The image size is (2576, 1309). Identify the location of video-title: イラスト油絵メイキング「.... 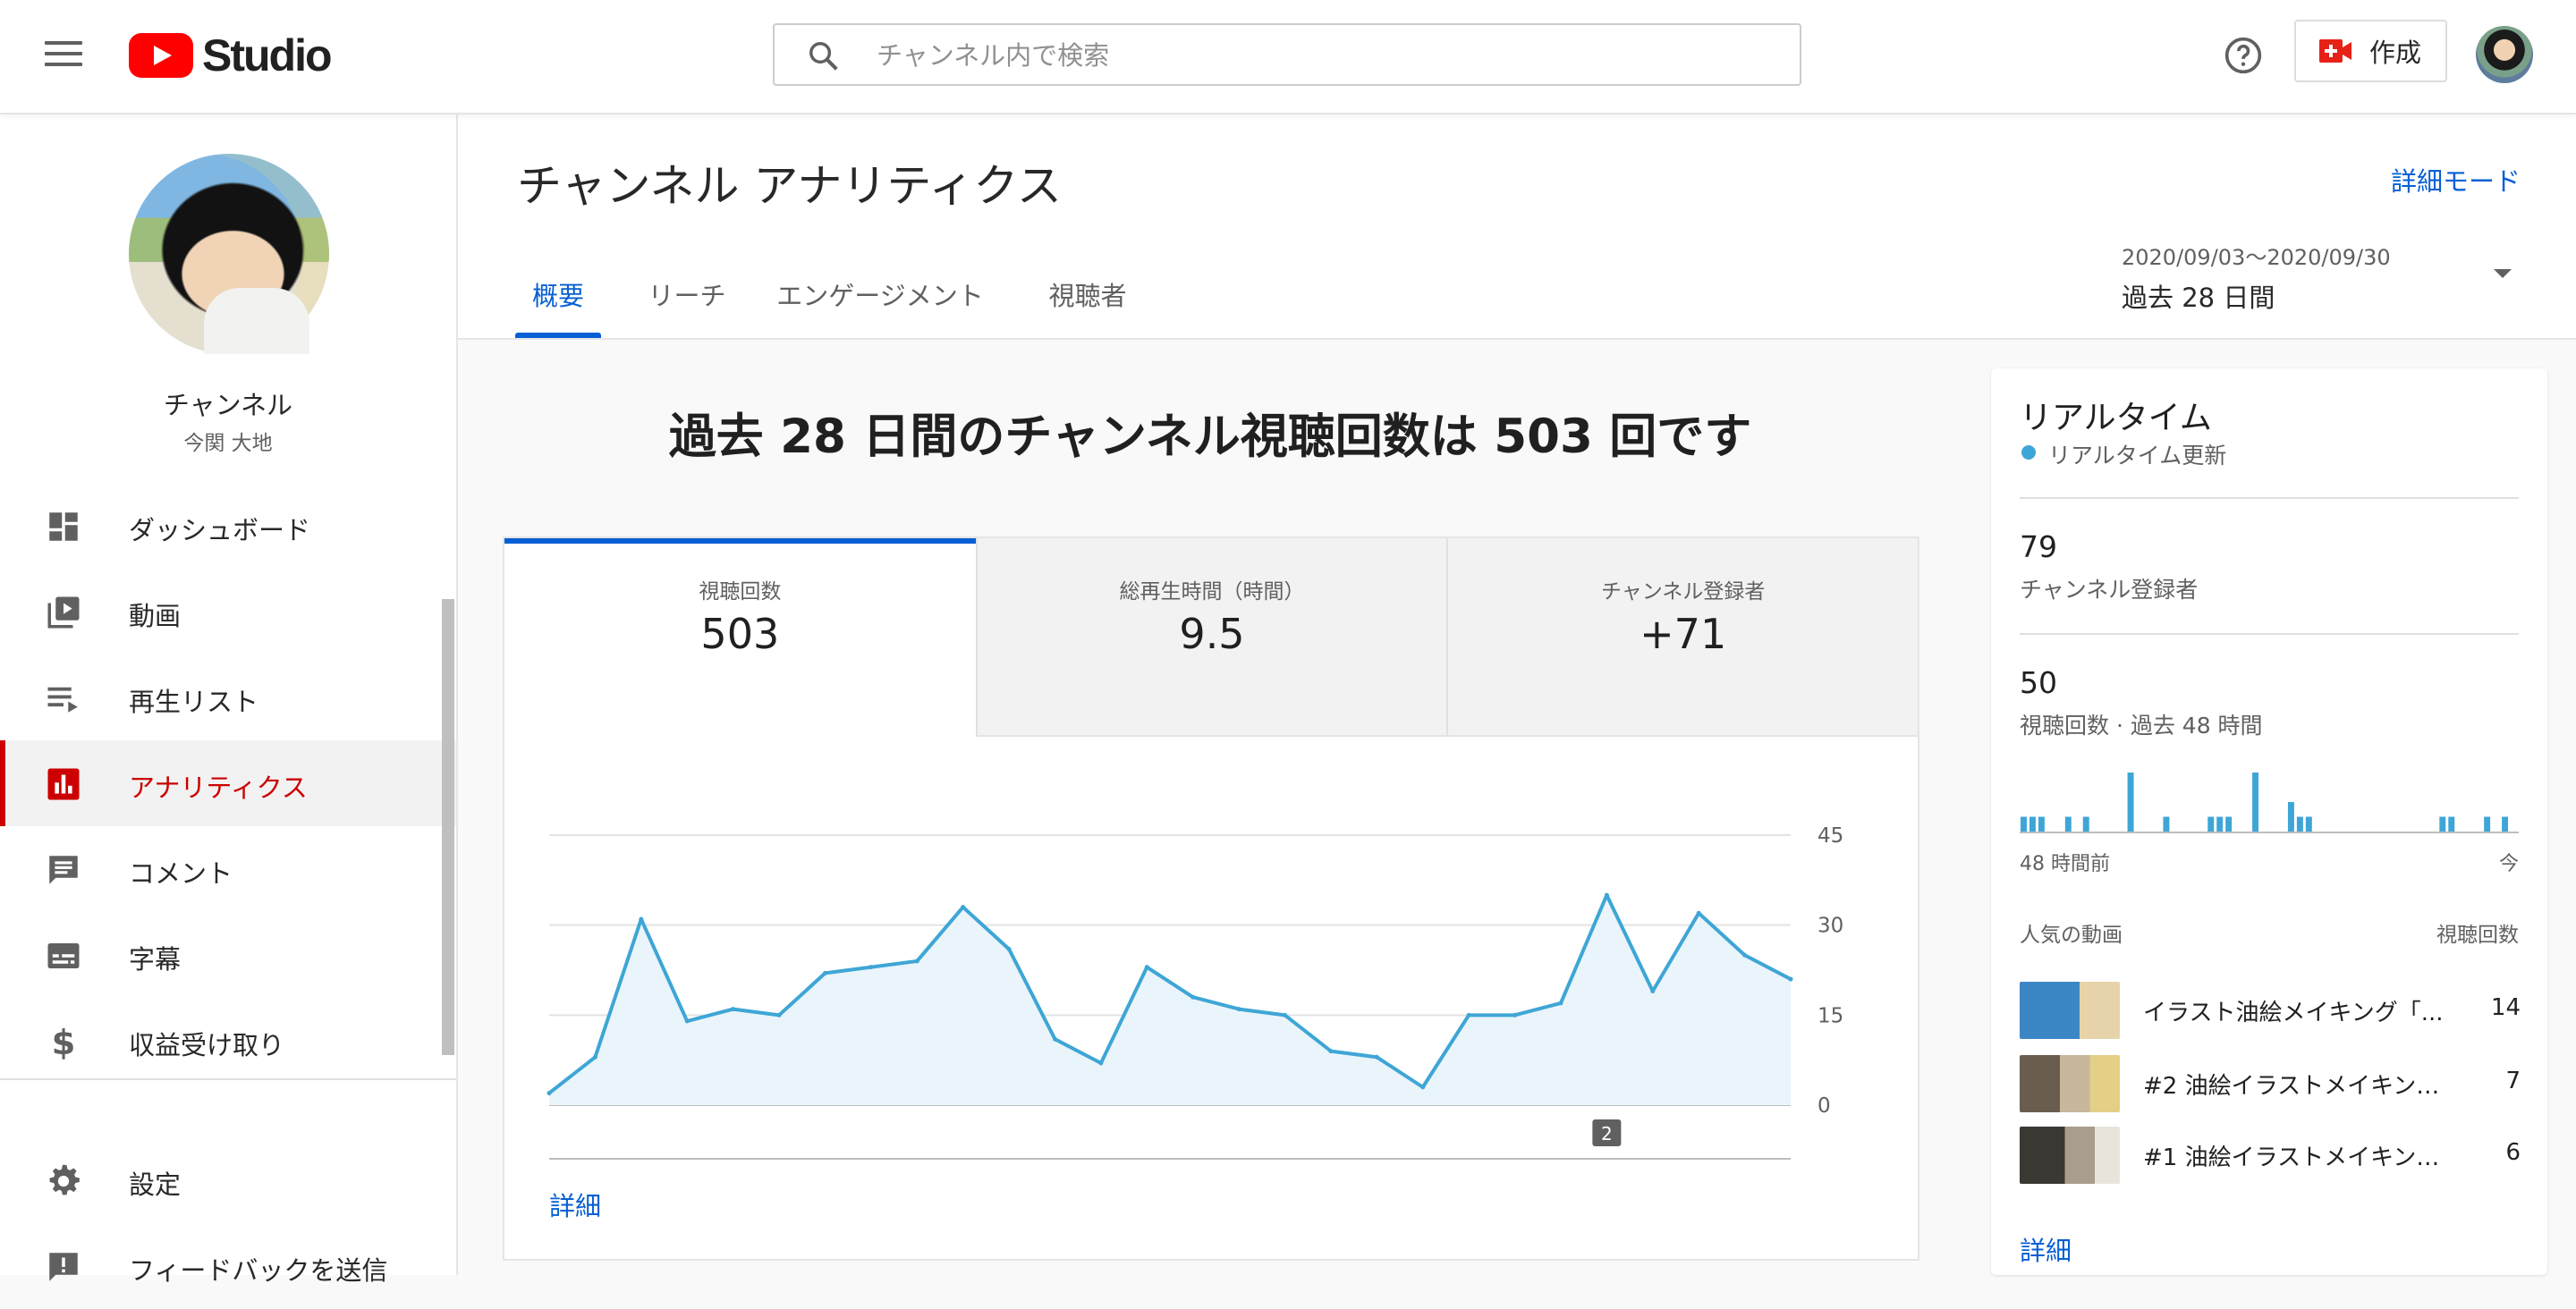
(2293, 1013).